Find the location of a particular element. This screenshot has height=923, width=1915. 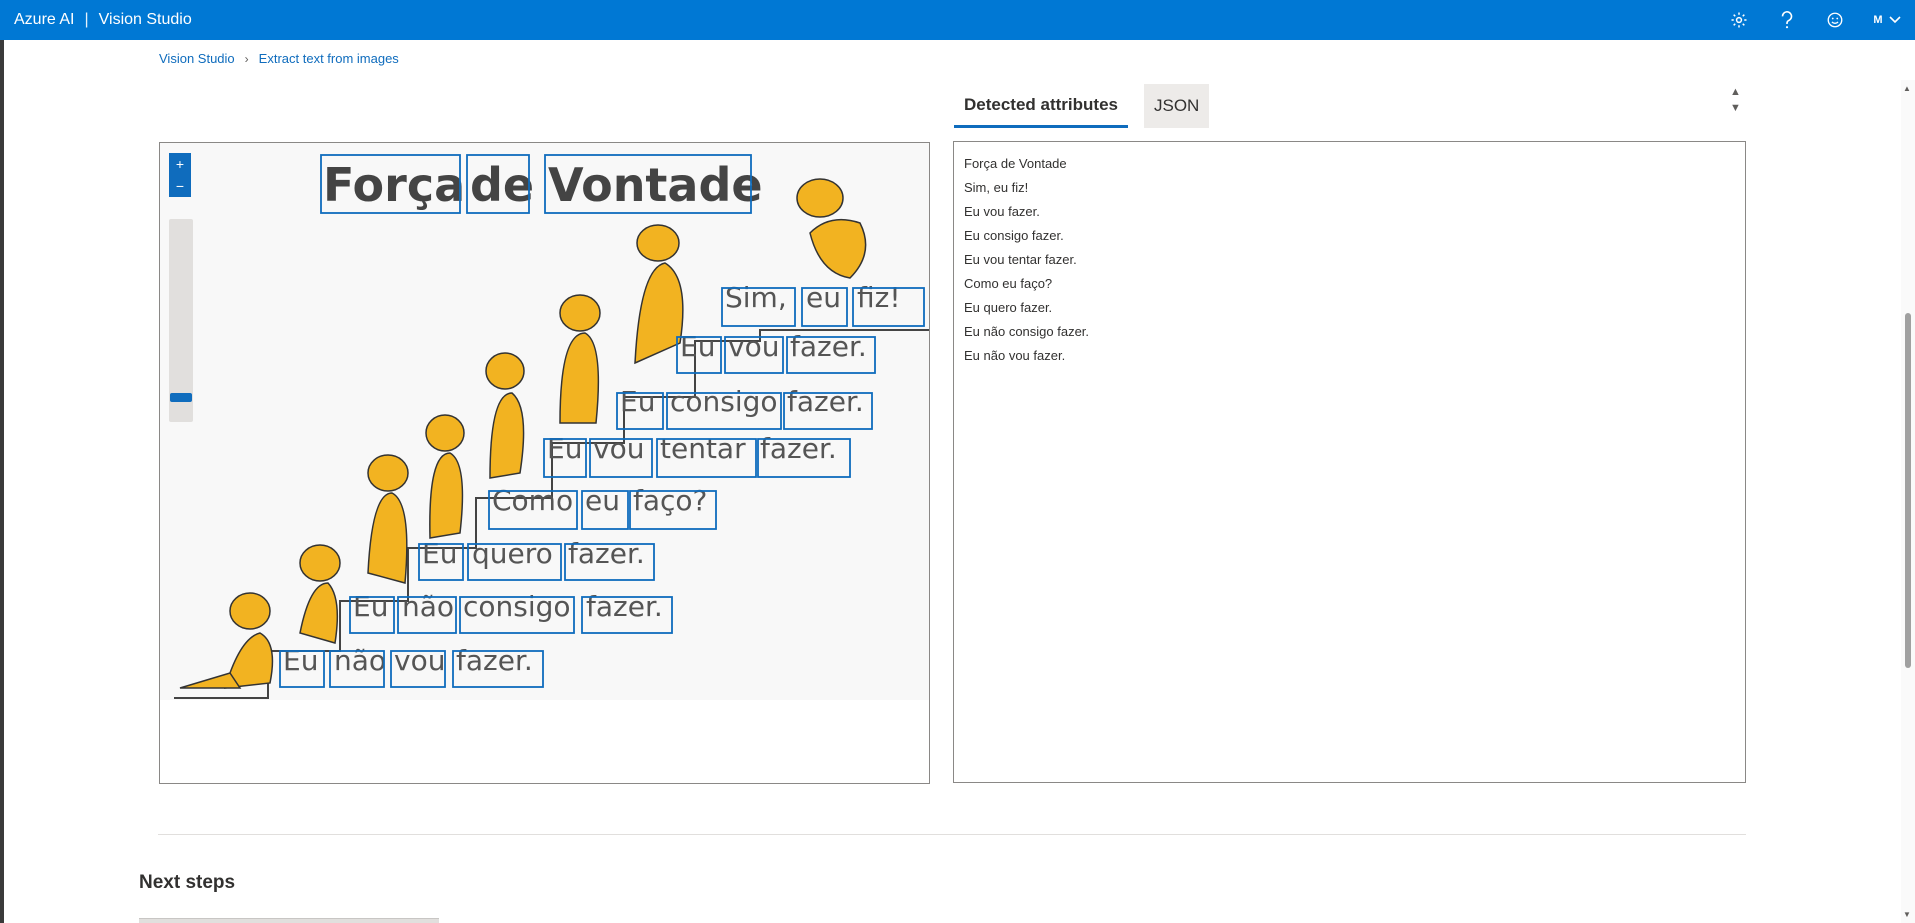

page-scrollbar: ▲ ▼ is located at coordinates (1908, 501).